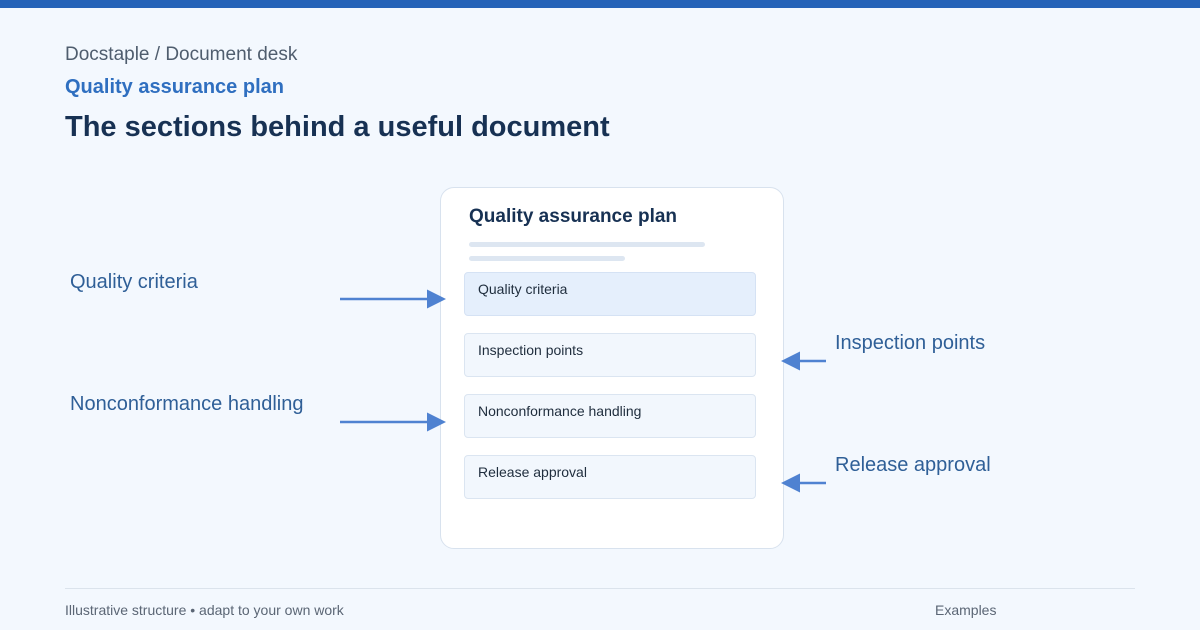 Image resolution: width=1200 pixels, height=630 pixels. I want to click on callout-arrows, so click(583, 391).